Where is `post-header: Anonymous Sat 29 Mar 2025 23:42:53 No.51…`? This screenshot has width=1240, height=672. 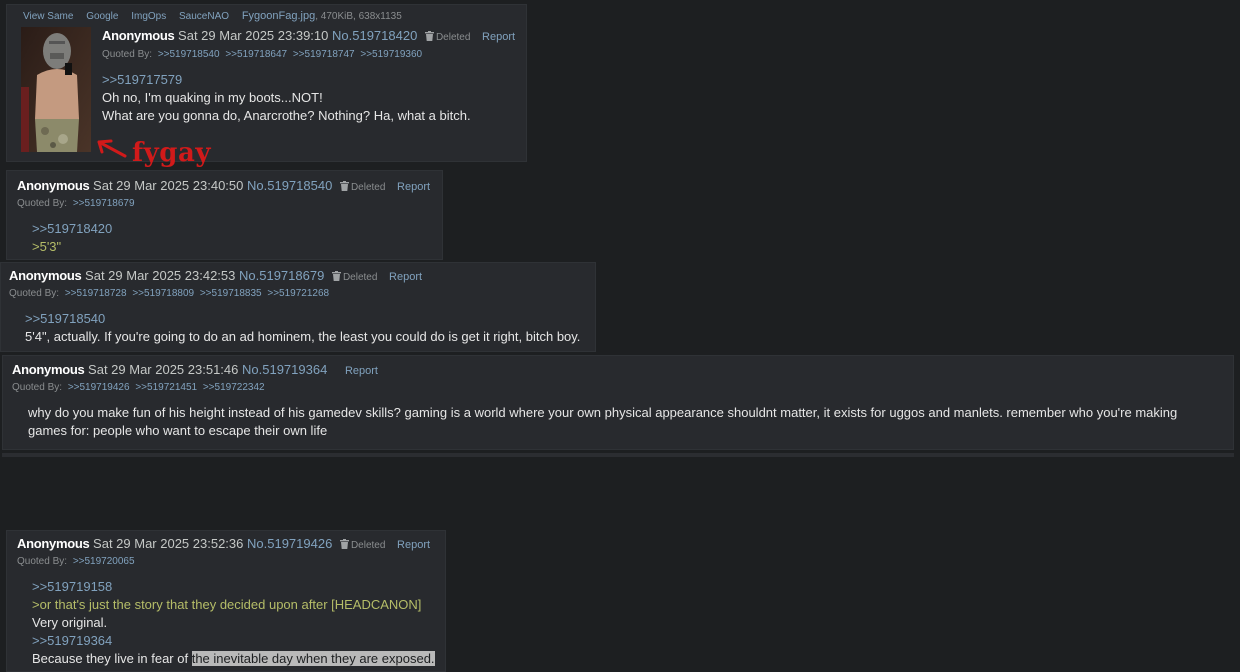 post-header: Anonymous Sat 29 Mar 2025 23:42:53 No.51… is located at coordinates (215, 277).